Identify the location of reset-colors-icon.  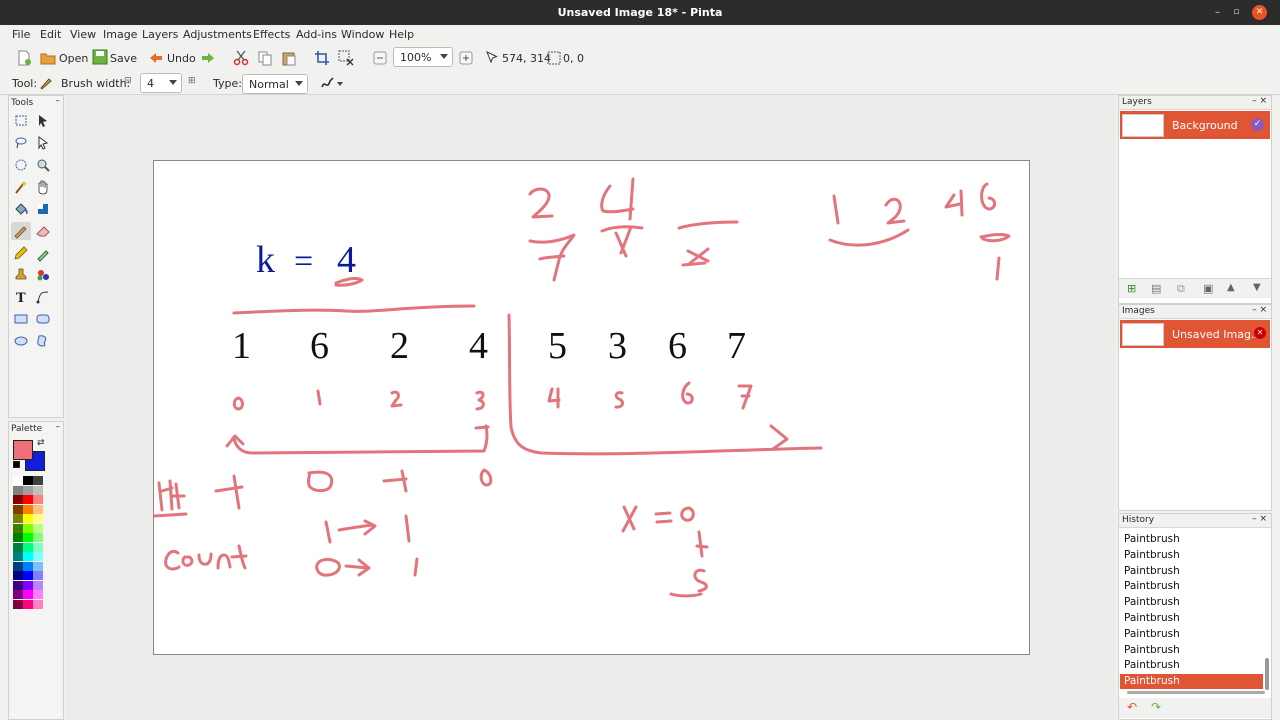
(16, 464).